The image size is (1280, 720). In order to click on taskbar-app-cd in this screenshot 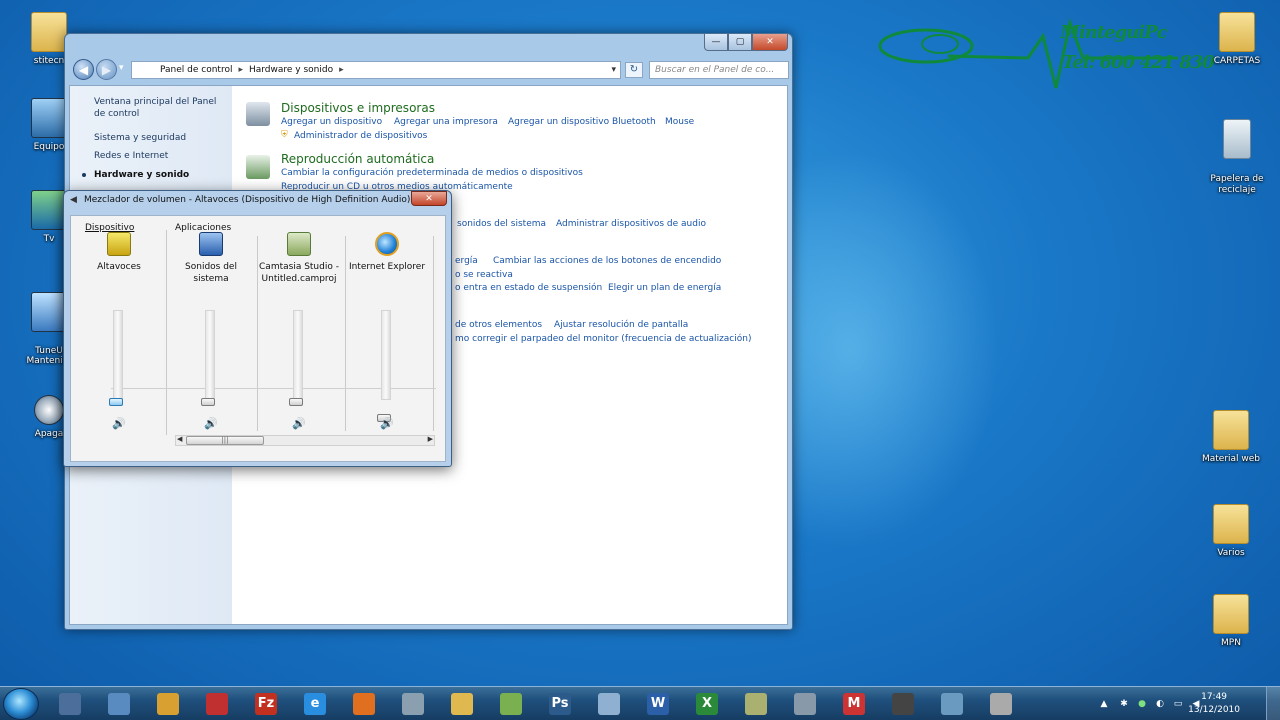, I will do `click(1001, 704)`.